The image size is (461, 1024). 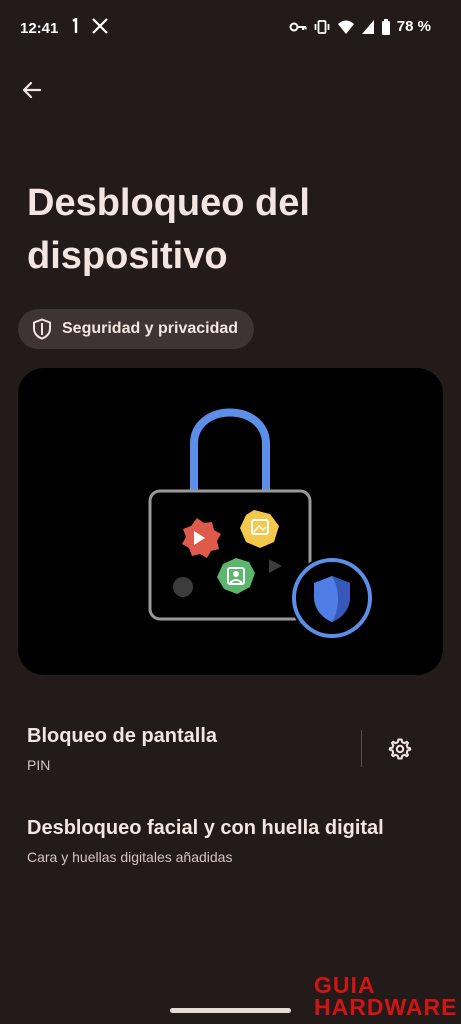 I want to click on lock-shackle, so click(x=230, y=449).